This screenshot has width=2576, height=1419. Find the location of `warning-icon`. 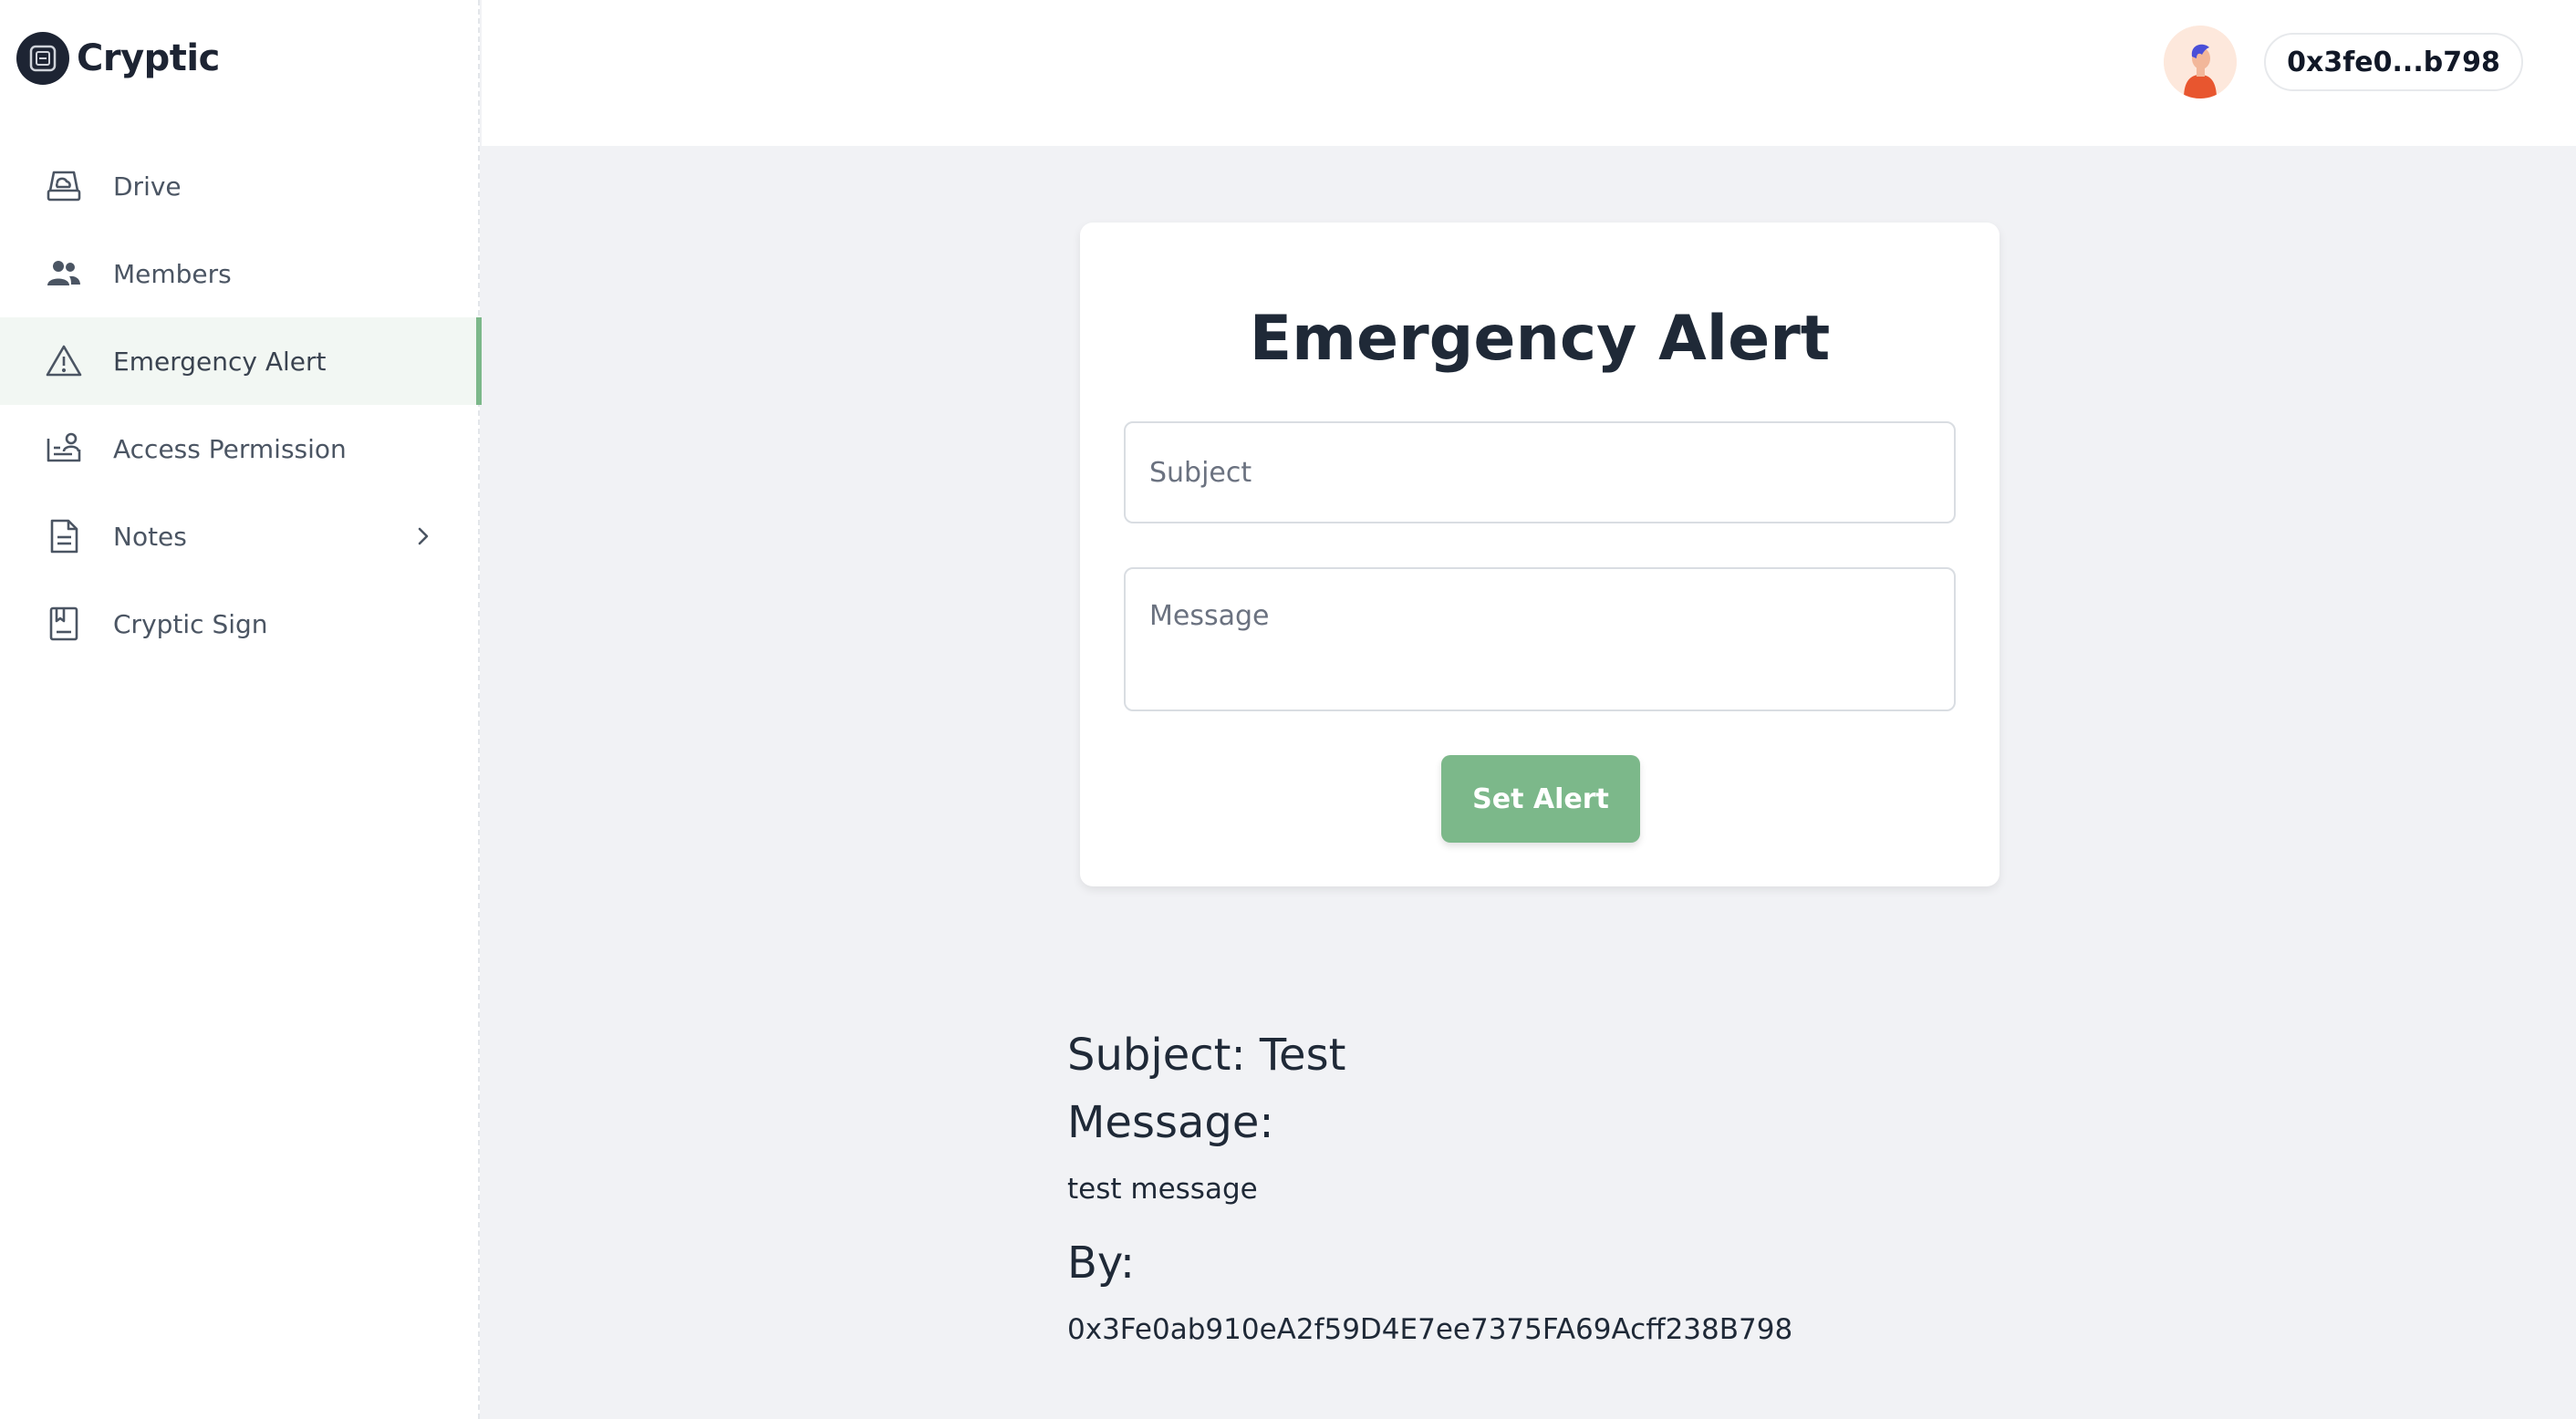

warning-icon is located at coordinates (64, 361).